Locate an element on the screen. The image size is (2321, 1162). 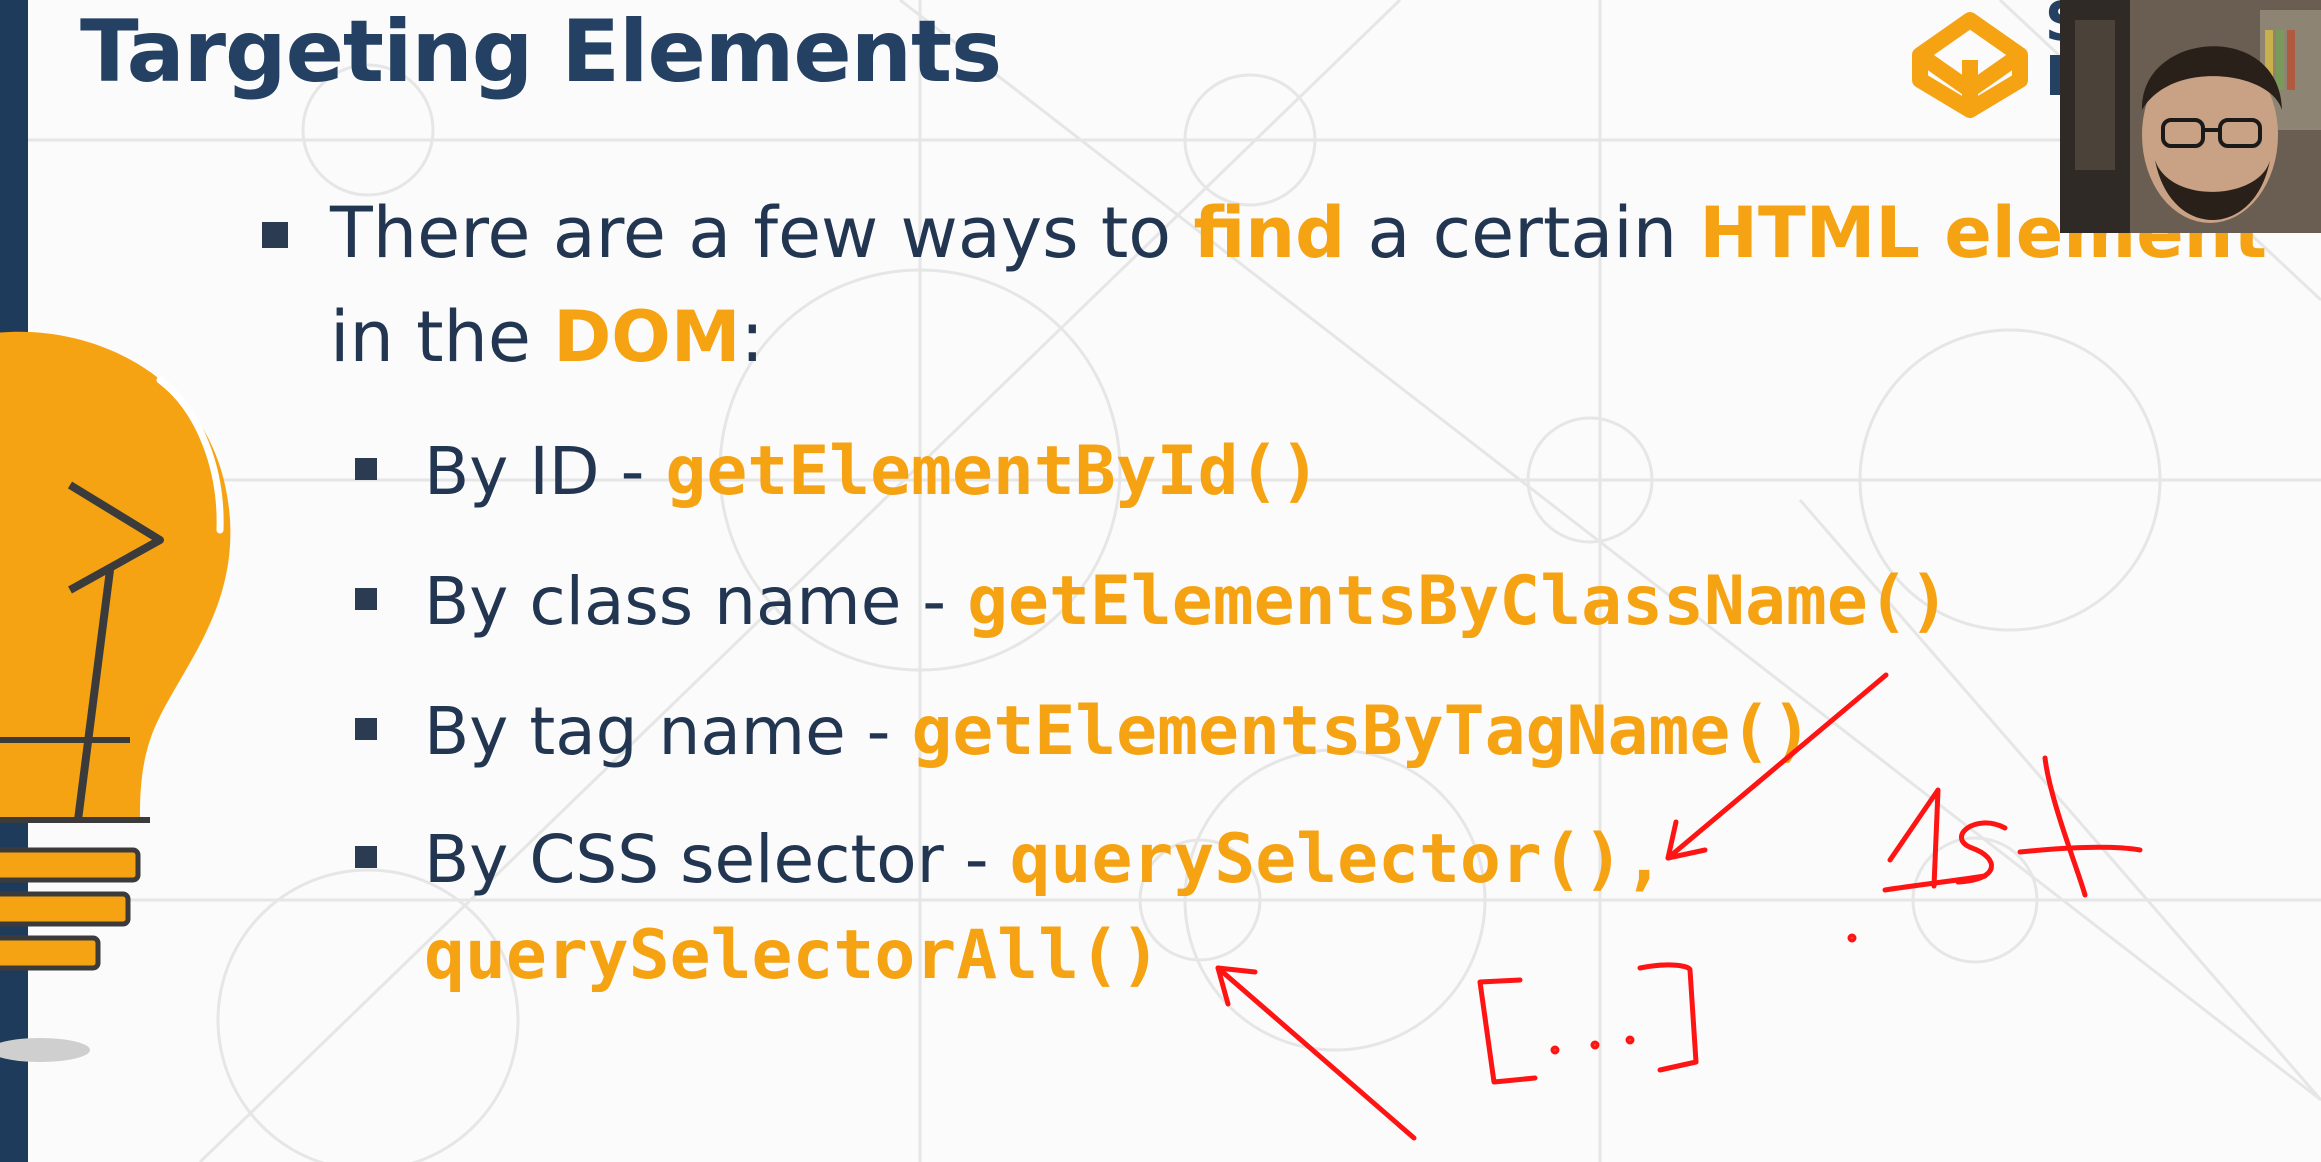
method-by-class-name: By class name - getElementsByClassName() is located at coordinates (1187, 601).